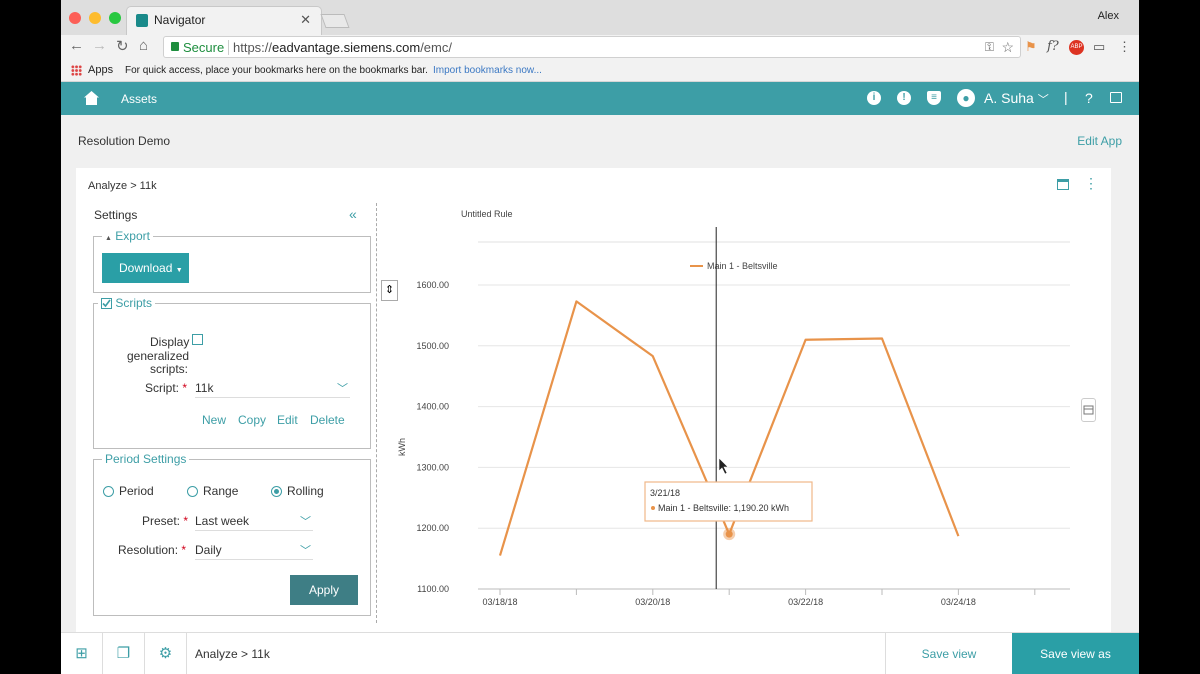 The width and height of the screenshot is (1200, 674). What do you see at coordinates (989, 47) in the screenshot?
I see `key-icon: ⚿` at bounding box center [989, 47].